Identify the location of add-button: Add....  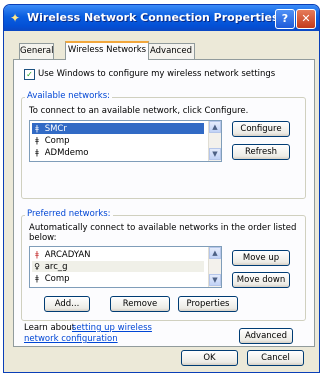
(67, 304).